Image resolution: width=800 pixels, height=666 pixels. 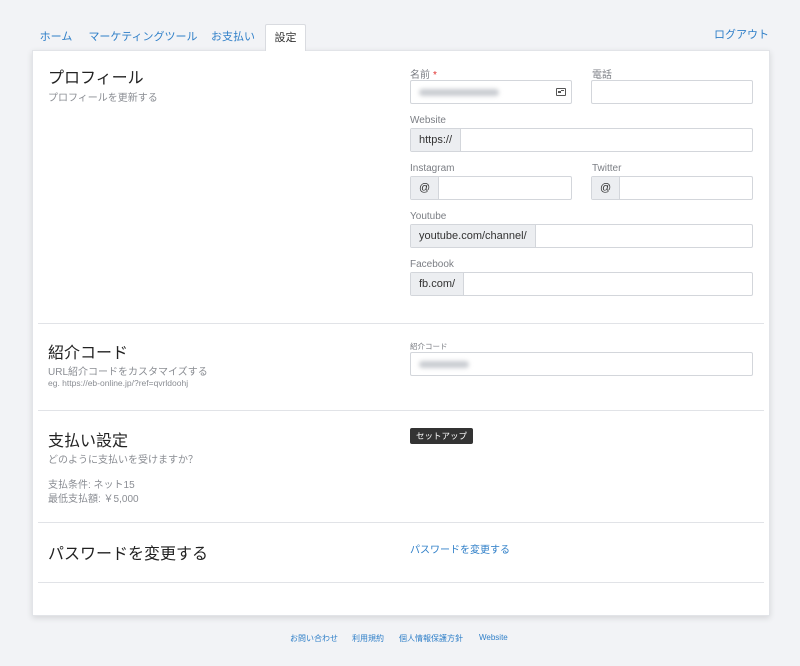 What do you see at coordinates (314, 638) in the screenshot?
I see `footer-contact-link: お問い合わせ` at bounding box center [314, 638].